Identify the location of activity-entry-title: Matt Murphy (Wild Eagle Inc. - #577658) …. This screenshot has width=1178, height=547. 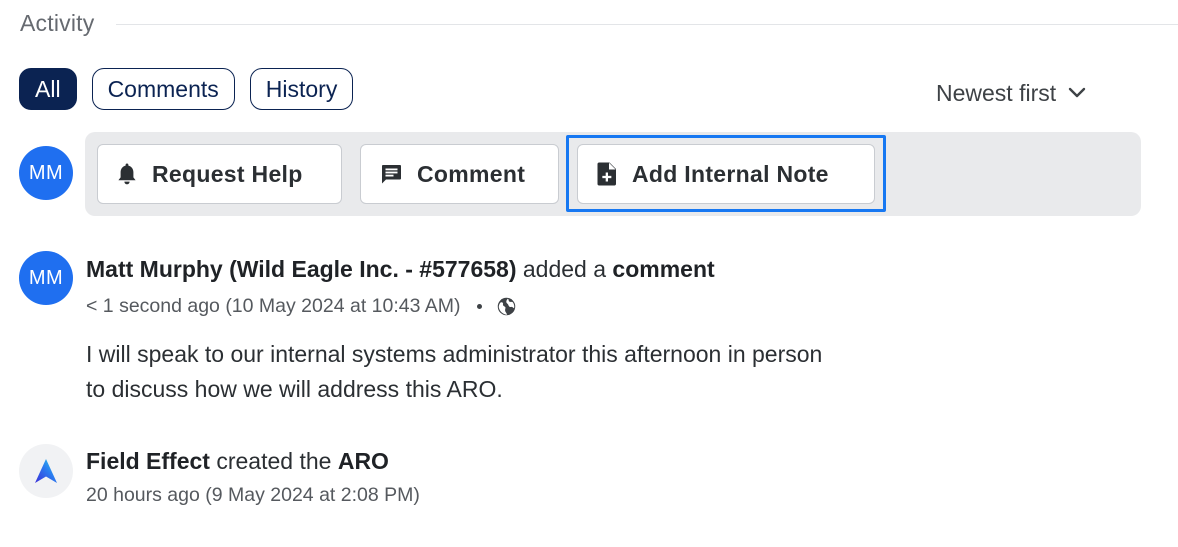
(400, 269).